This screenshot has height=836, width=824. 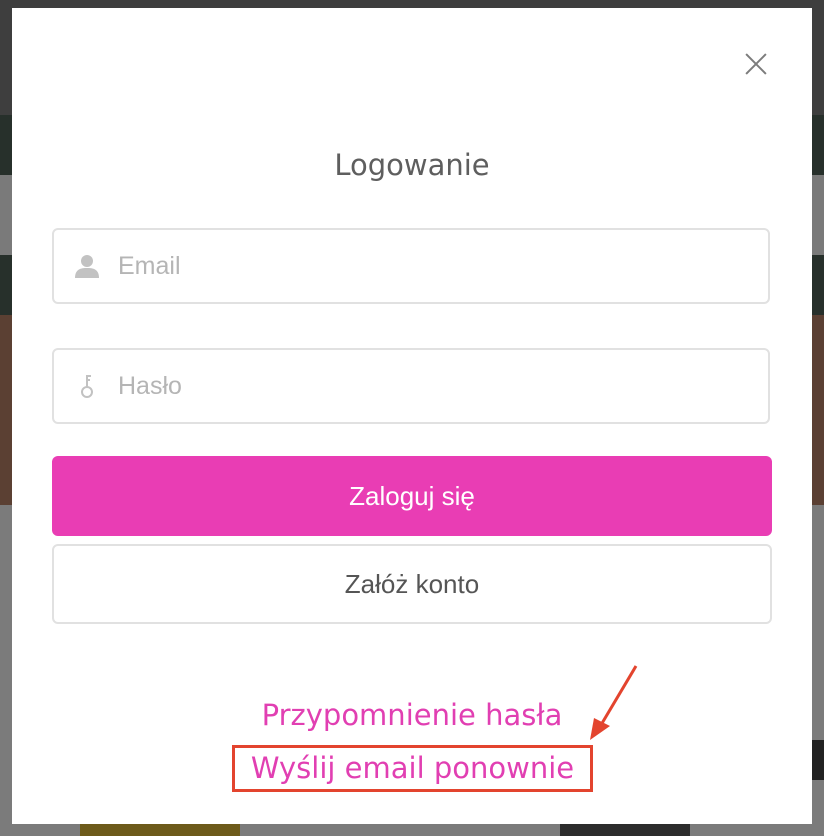 I want to click on login-button: Zaloguj się, so click(x=412, y=496).